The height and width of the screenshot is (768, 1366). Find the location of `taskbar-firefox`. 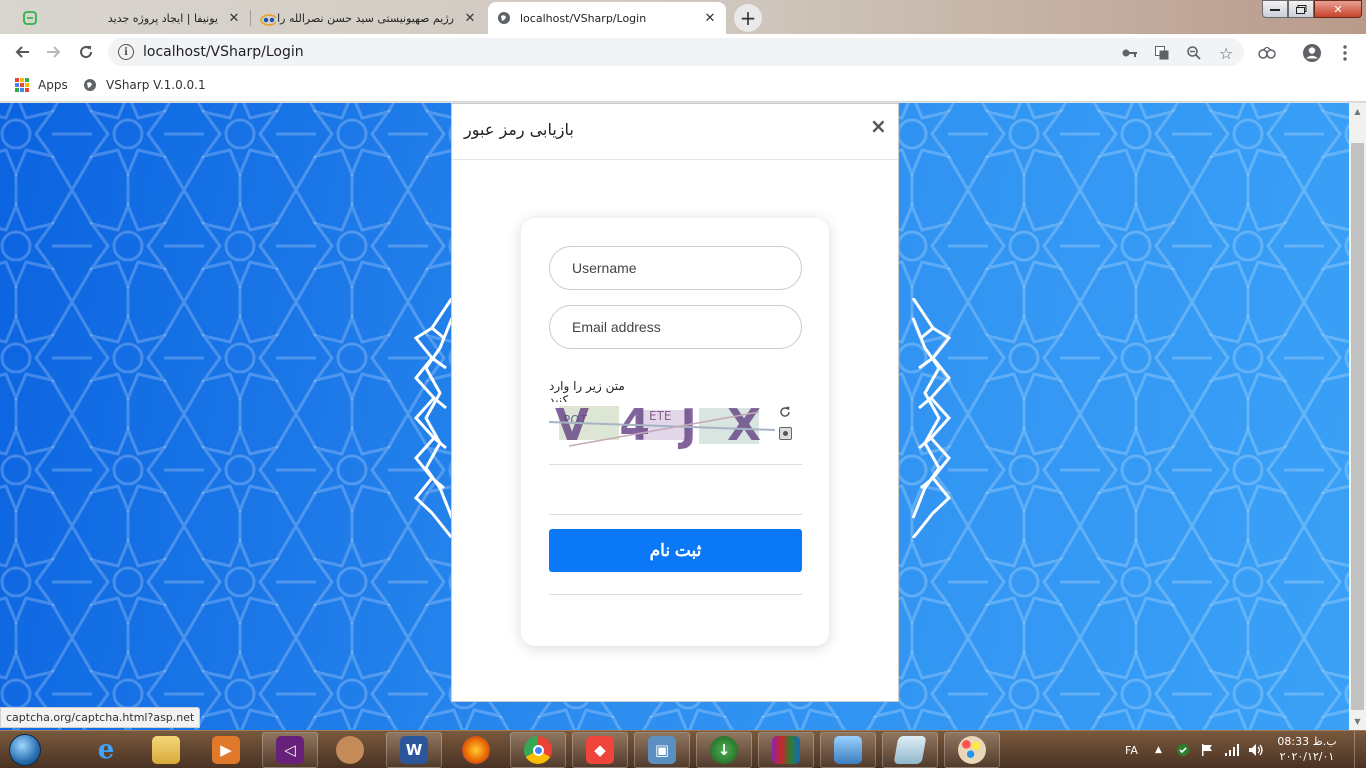

taskbar-firefox is located at coordinates (476, 750).